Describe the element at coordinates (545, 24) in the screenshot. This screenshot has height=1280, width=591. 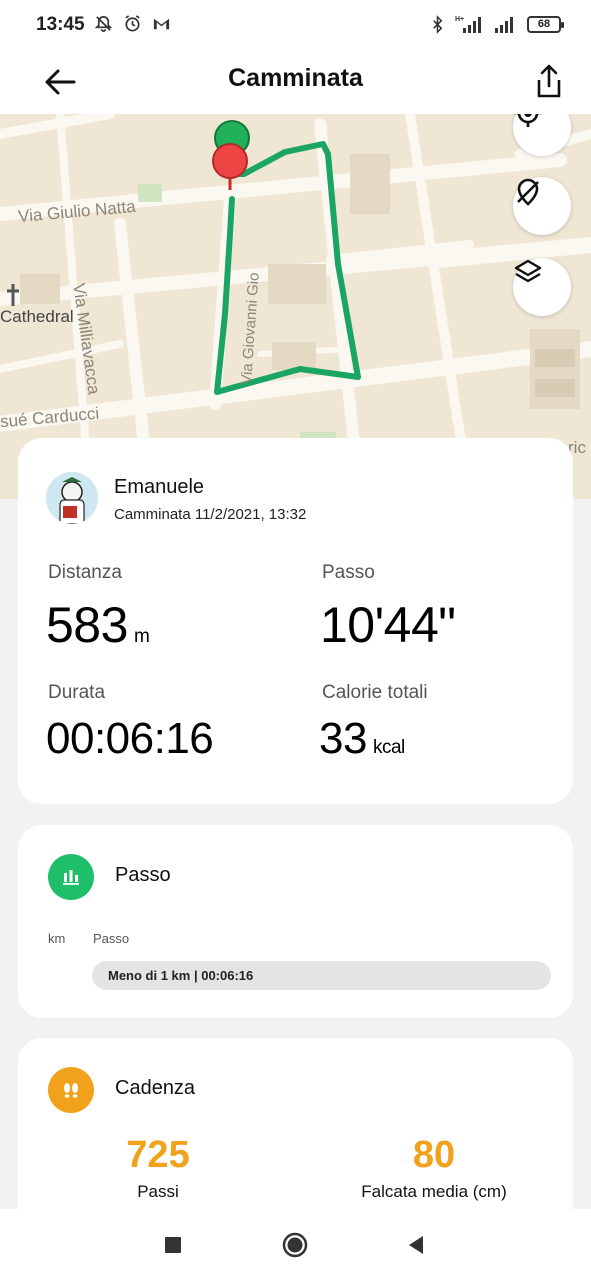
I see `battery-icon: 68` at that location.